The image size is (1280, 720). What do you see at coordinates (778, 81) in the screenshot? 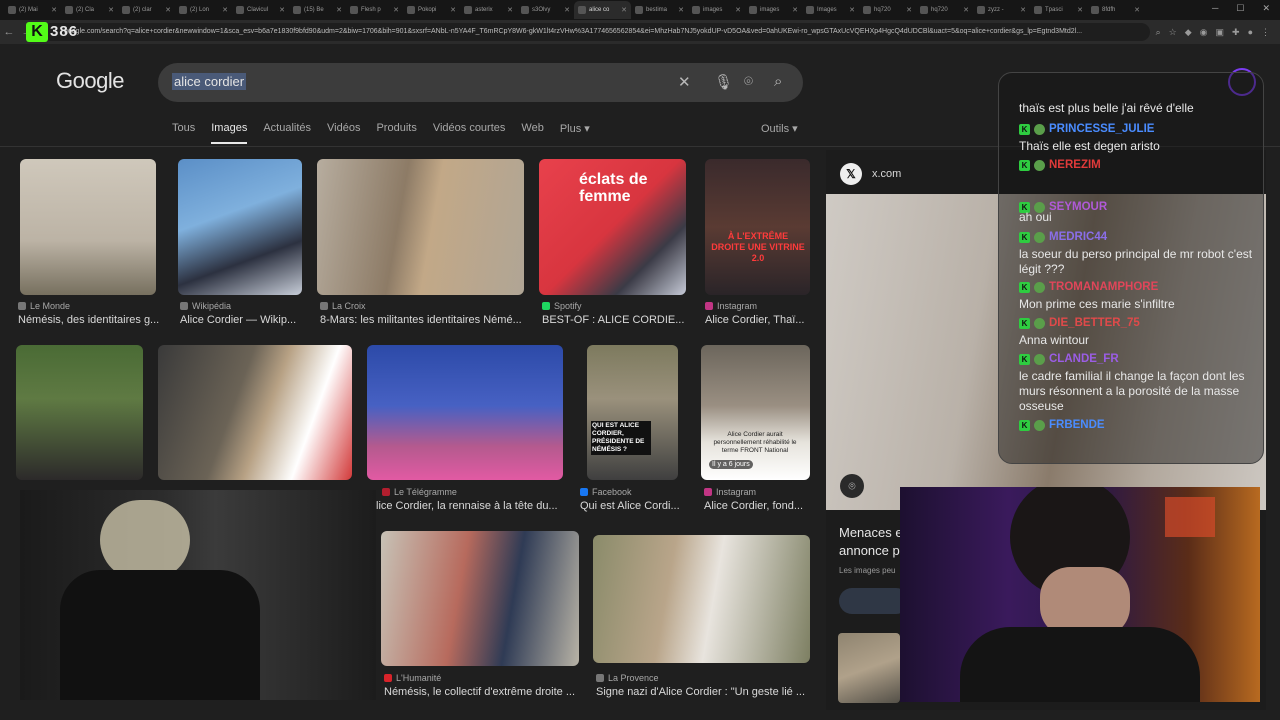
I see `search-icon: ⌕` at bounding box center [778, 81].